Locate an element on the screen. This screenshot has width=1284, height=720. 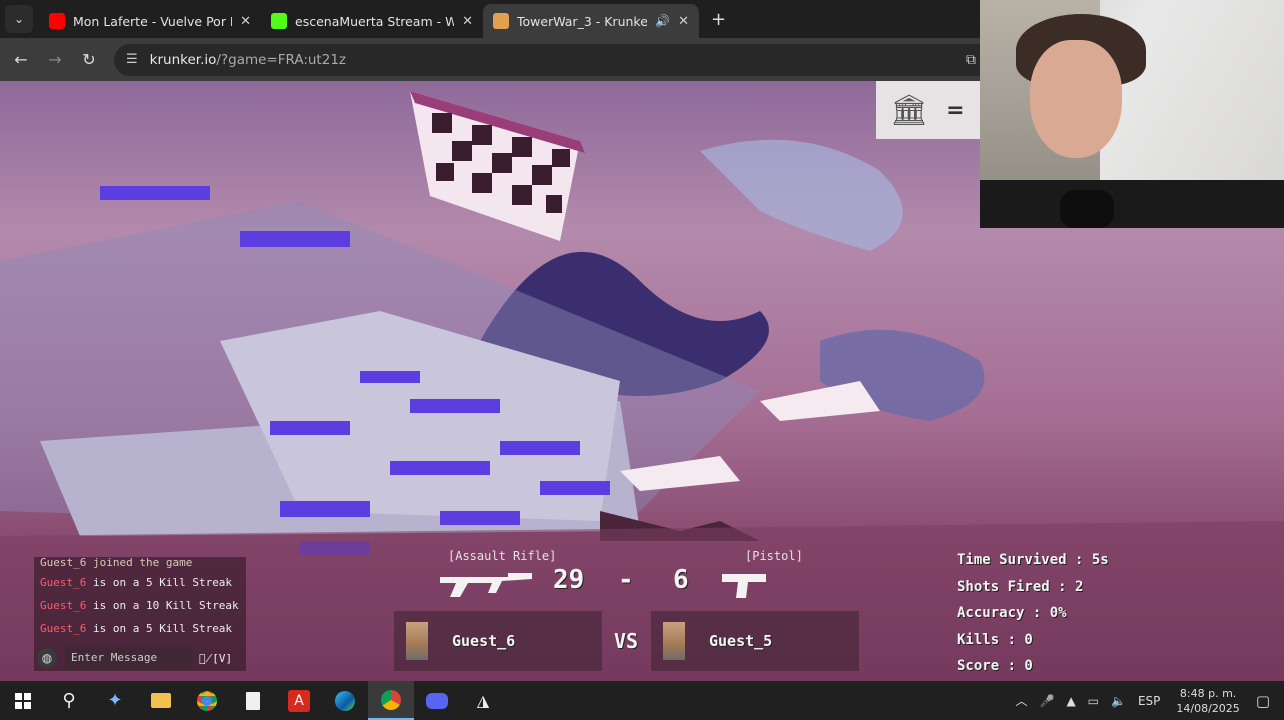
right-player-name: Guest_5 is located at coordinates (741, 641).